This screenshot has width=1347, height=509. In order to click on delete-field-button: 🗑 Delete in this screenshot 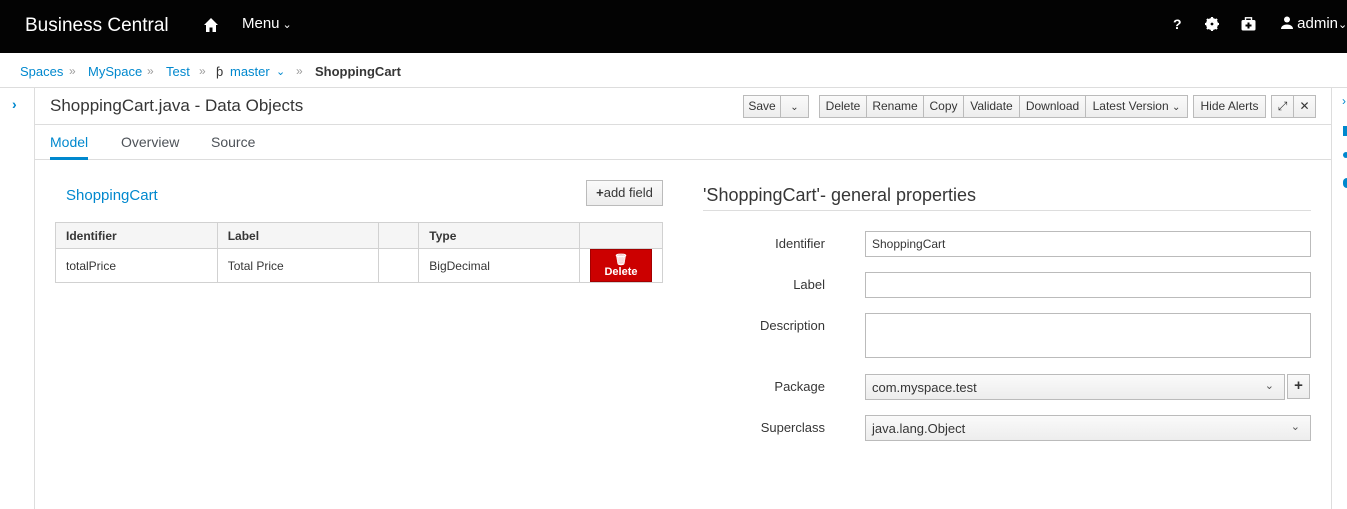, I will do `click(621, 265)`.